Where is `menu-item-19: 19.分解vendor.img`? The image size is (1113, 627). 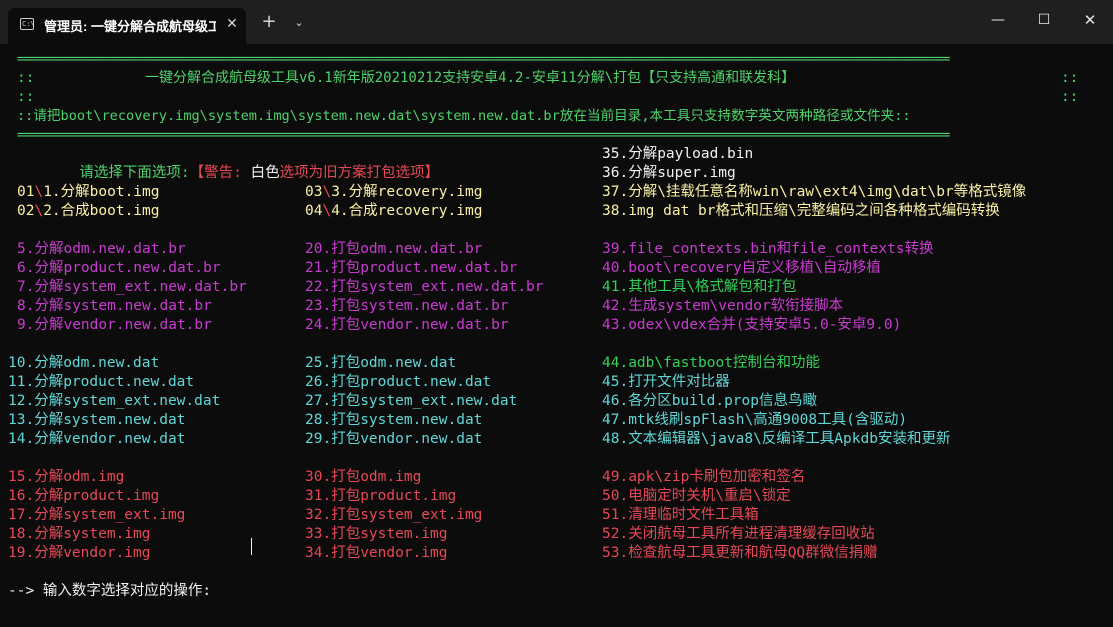 menu-item-19: 19.分解vendor.img is located at coordinates (79, 553).